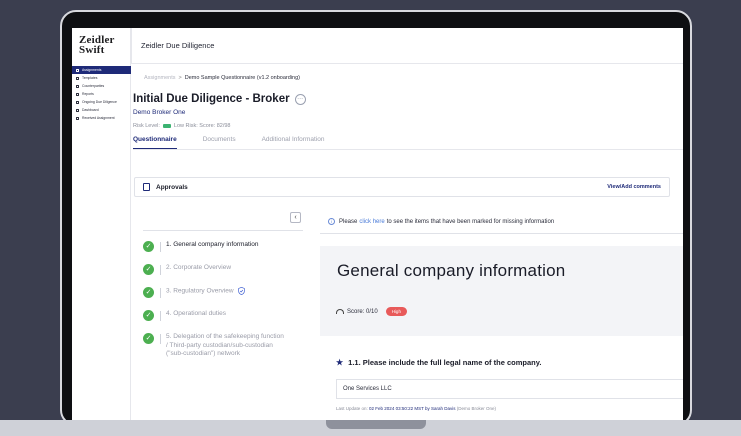  I want to click on sidebar-item-counterparties: Counterparties, so click(101, 86).